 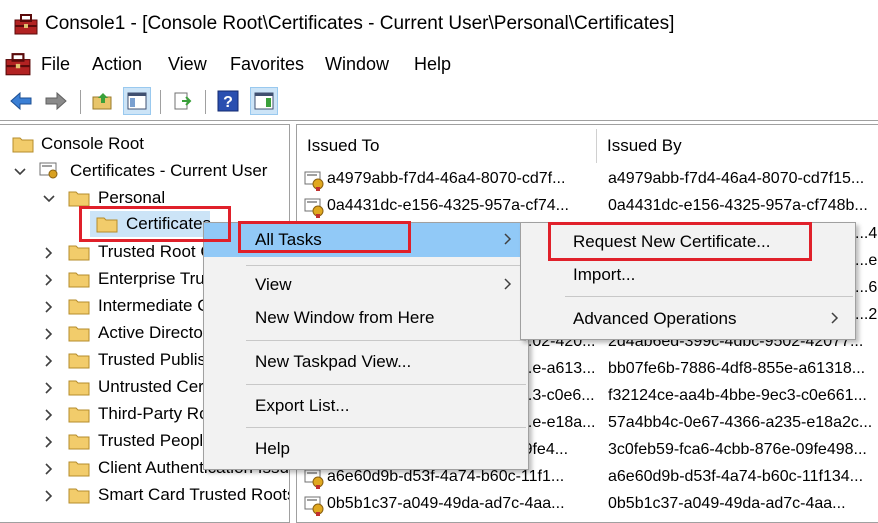 What do you see at coordinates (345, 317) in the screenshot?
I see `menu-item-label: New Window from Here` at bounding box center [345, 317].